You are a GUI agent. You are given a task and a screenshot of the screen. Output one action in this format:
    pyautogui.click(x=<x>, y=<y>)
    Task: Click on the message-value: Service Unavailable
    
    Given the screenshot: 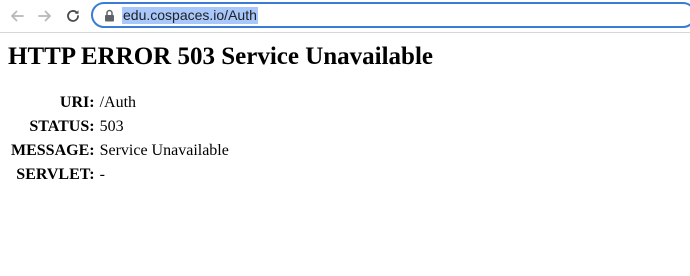 What is the action you would take?
    pyautogui.click(x=164, y=150)
    